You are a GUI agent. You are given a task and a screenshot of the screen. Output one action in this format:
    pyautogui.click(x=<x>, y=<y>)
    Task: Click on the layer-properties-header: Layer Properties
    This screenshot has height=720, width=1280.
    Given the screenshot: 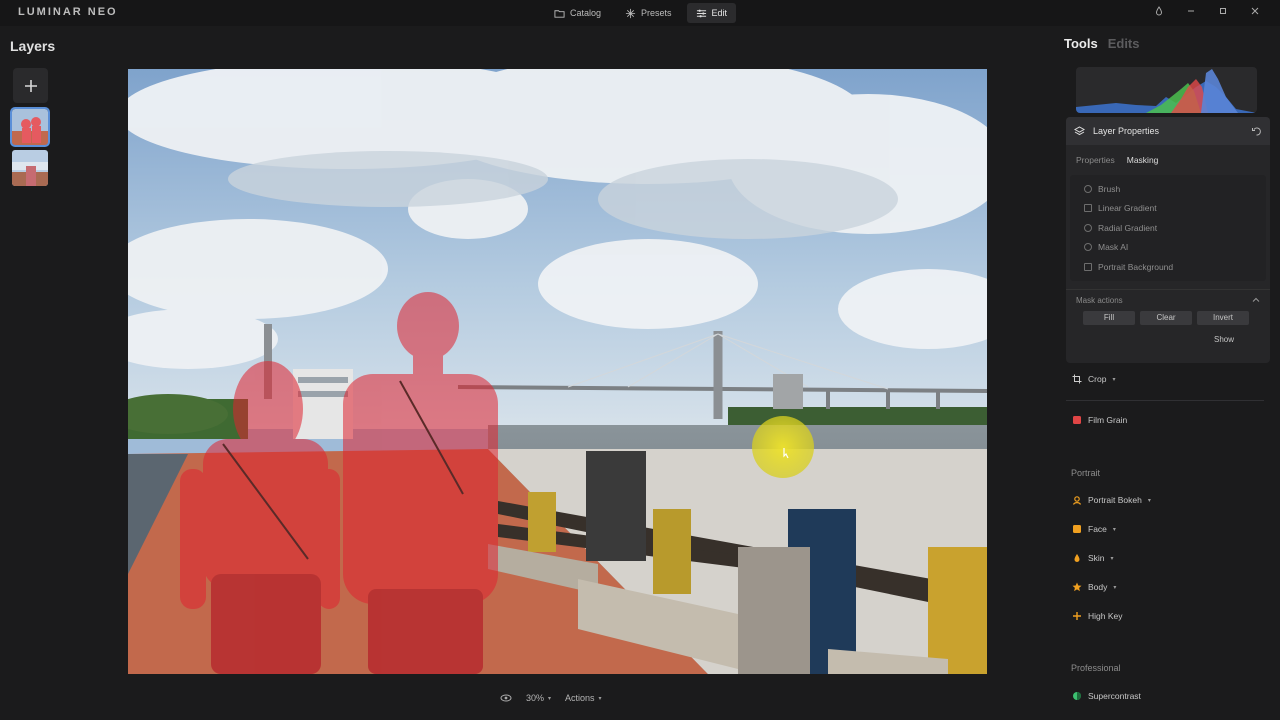 What is the action you would take?
    pyautogui.click(x=1168, y=131)
    